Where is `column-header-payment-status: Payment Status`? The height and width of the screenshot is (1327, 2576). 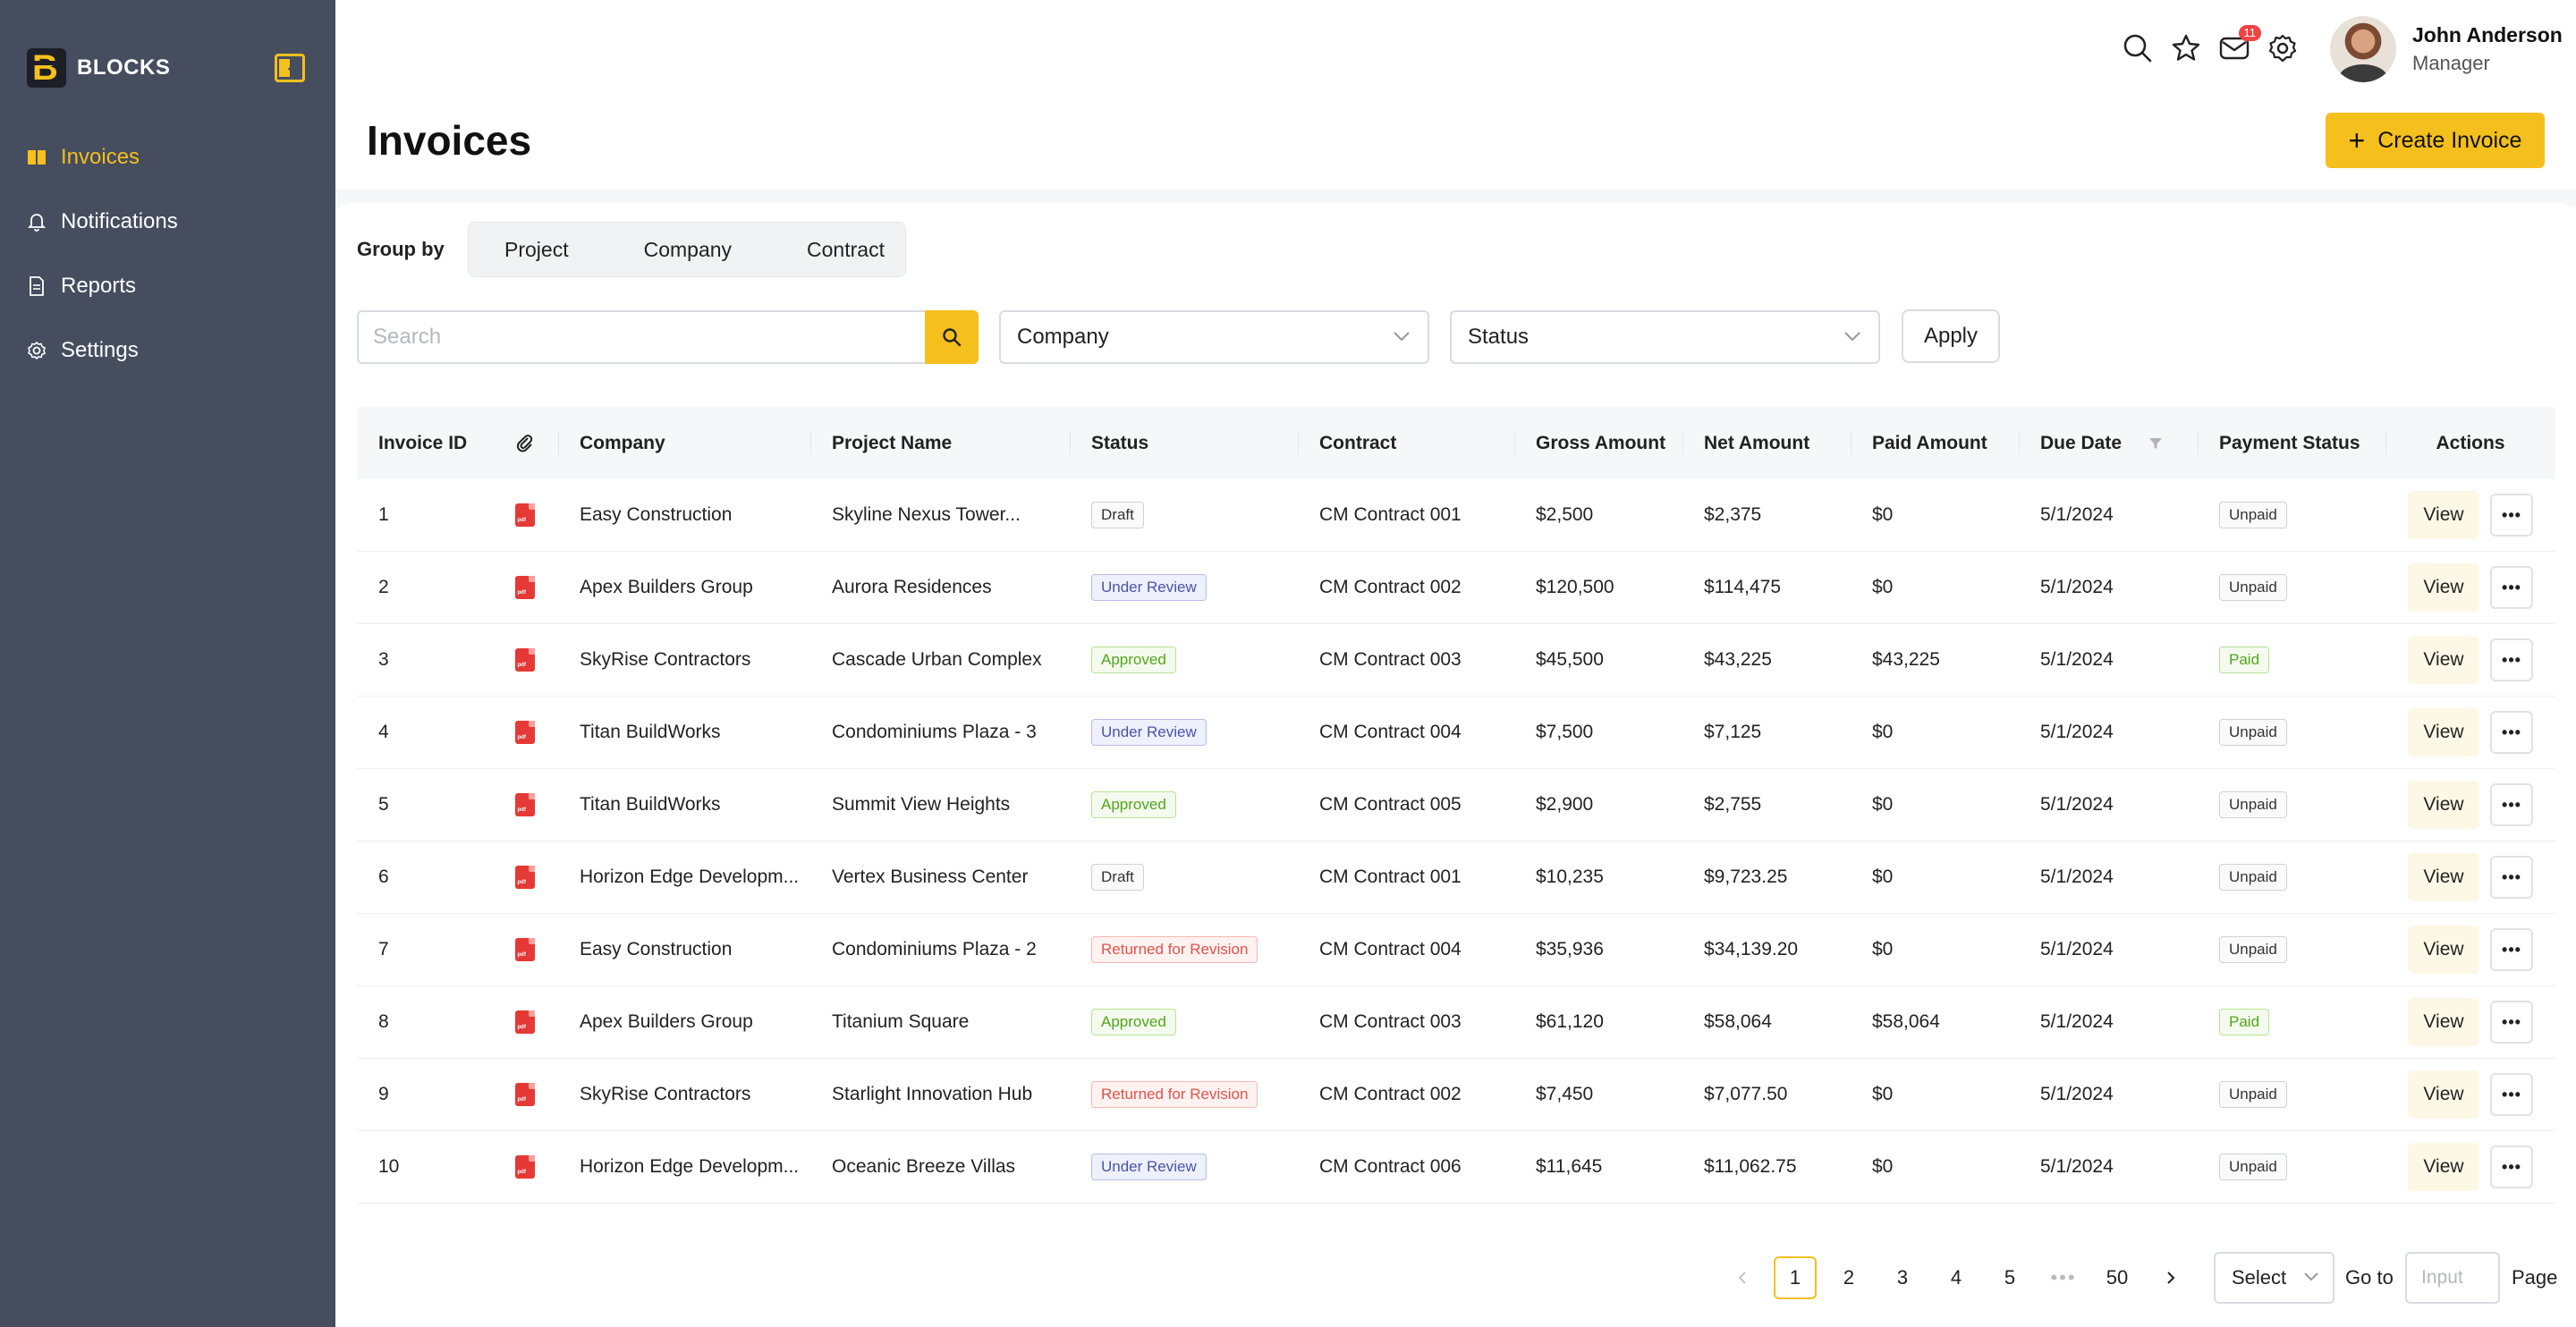 column-header-payment-status: Payment Status is located at coordinates (2291, 443).